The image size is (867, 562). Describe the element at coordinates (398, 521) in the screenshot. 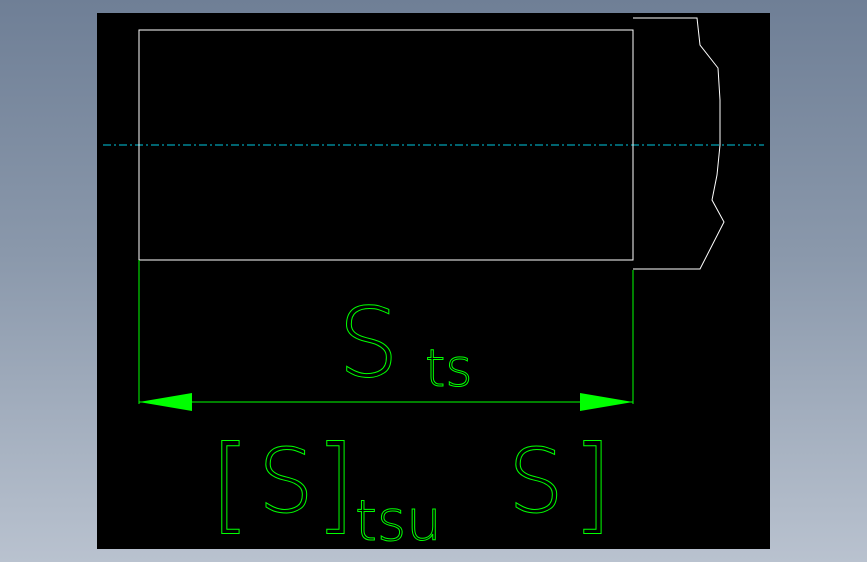

I see `tolerance-subscript: tsu` at that location.